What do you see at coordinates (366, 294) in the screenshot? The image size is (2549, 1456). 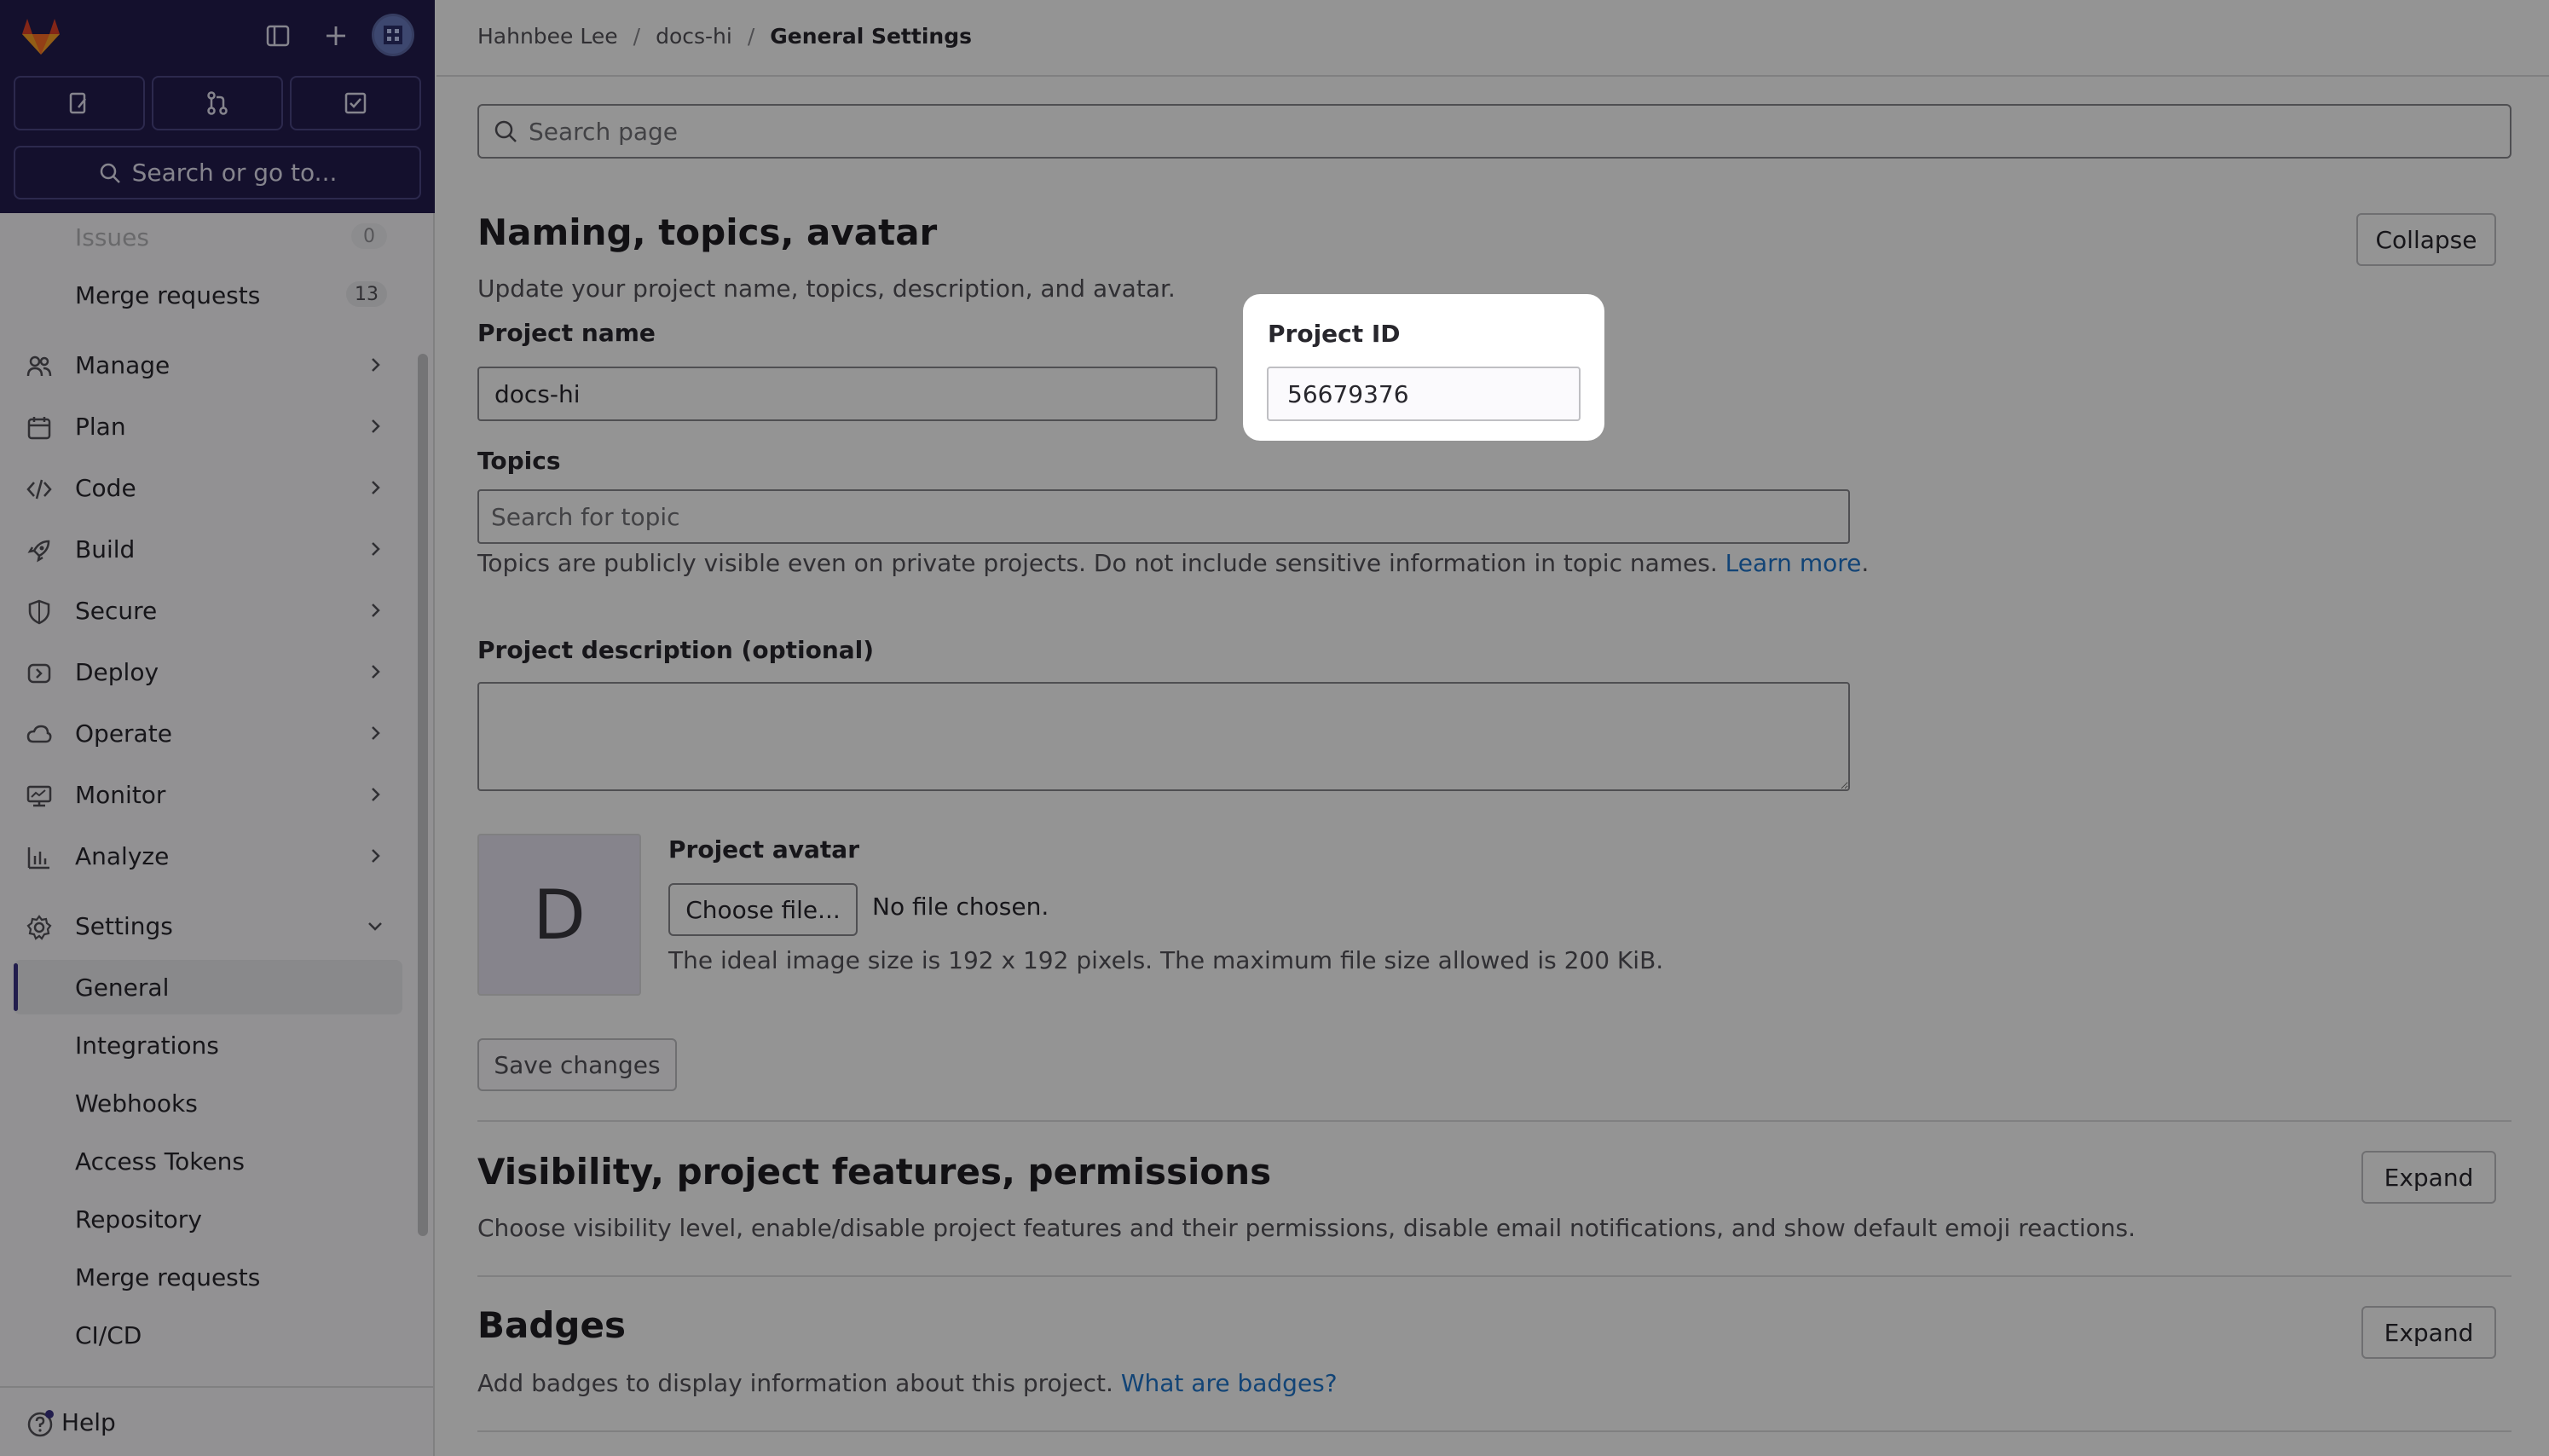 I see `count-badge: 13` at bounding box center [366, 294].